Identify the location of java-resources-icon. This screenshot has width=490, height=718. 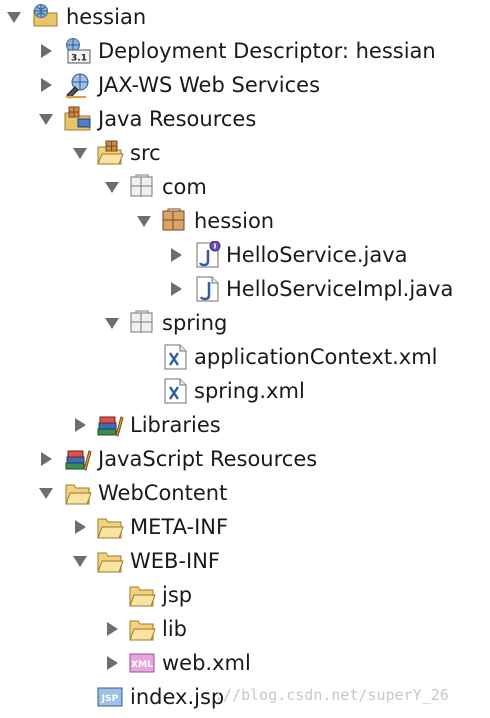
(78, 119).